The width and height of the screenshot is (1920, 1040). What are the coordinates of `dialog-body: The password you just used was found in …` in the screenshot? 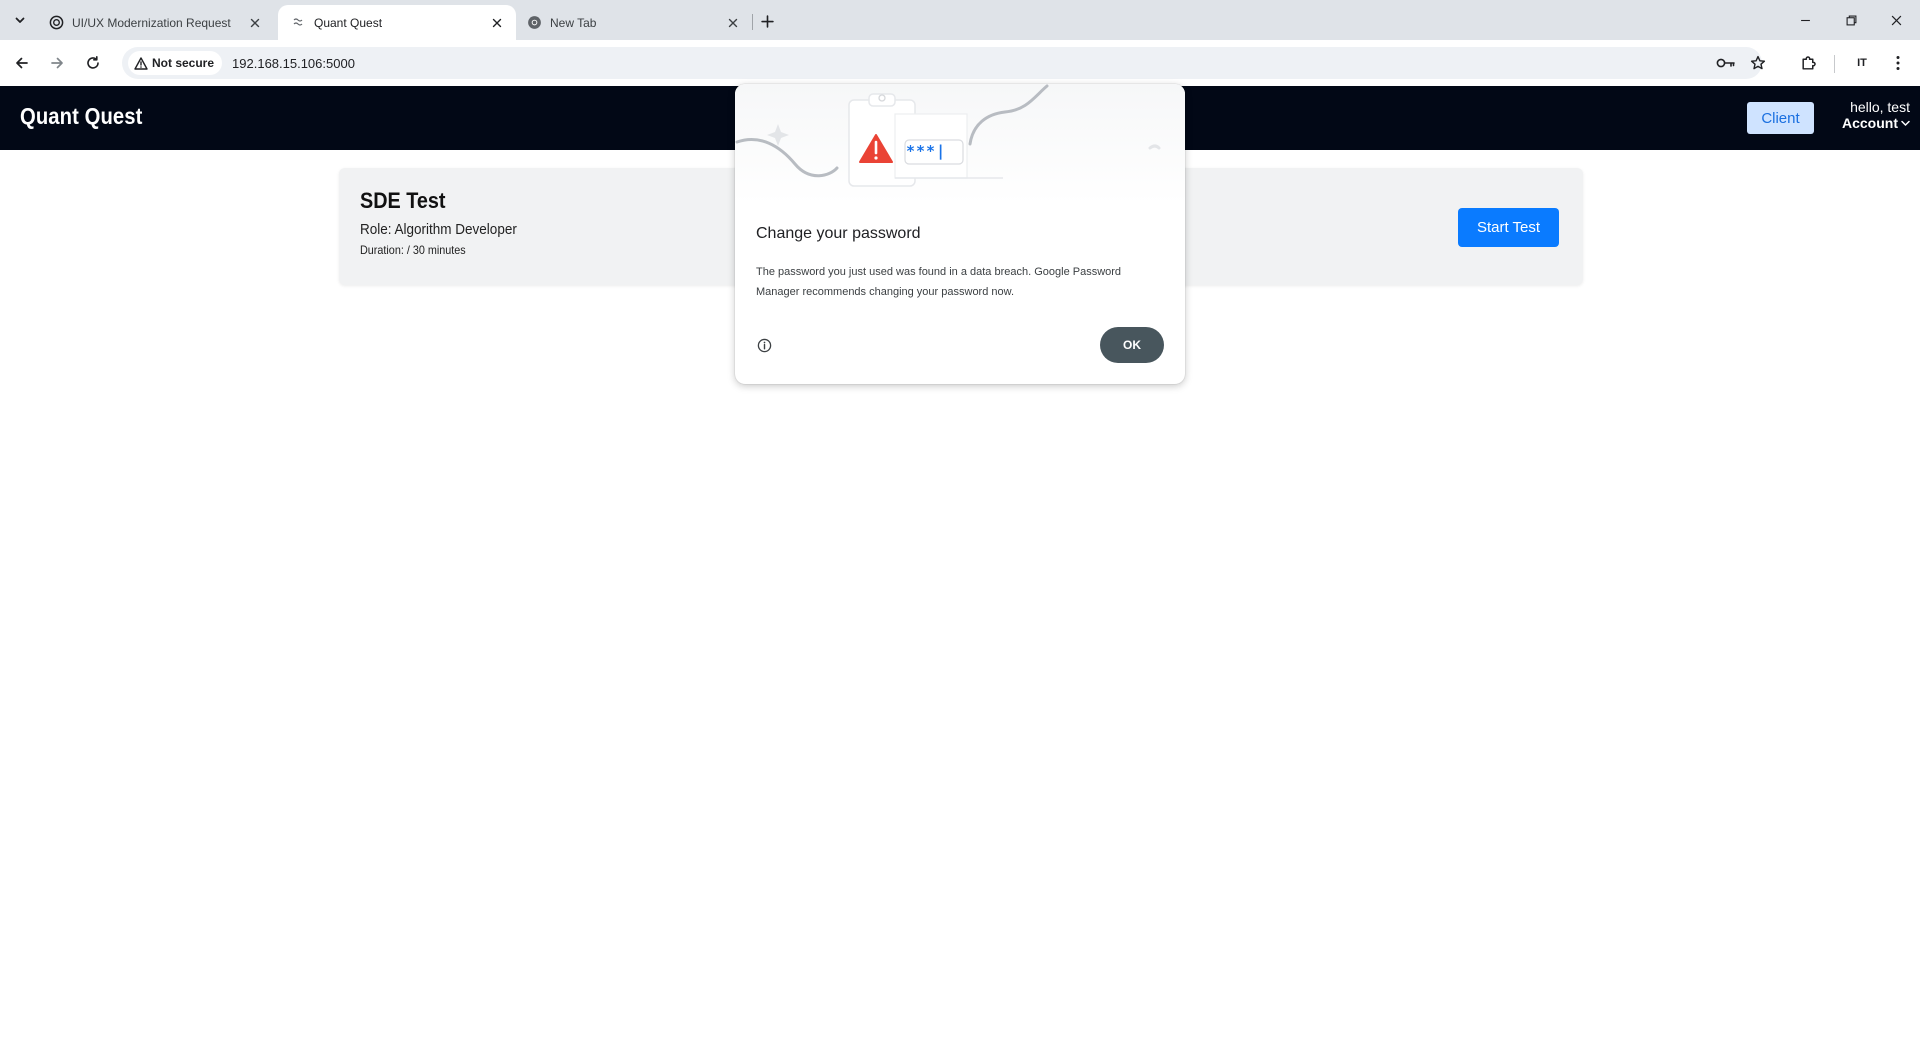 It's located at (939, 282).